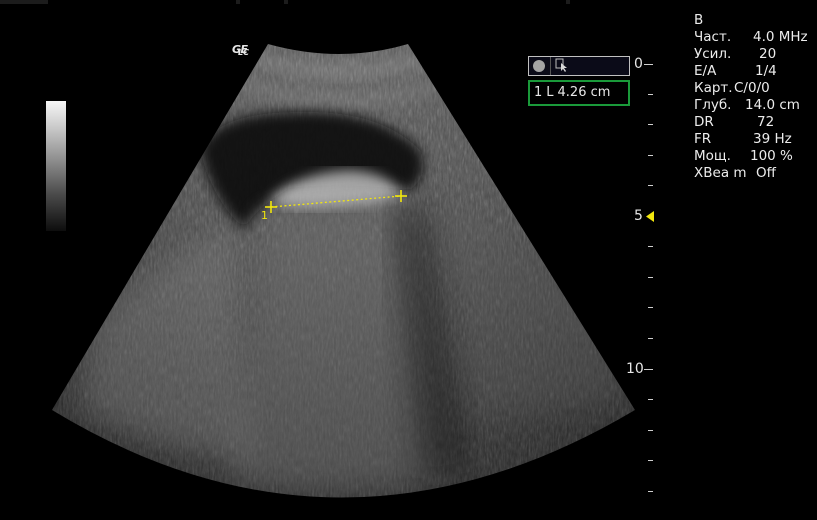 Image resolution: width=817 pixels, height=520 pixels. I want to click on measurement-index: 1, so click(538, 92).